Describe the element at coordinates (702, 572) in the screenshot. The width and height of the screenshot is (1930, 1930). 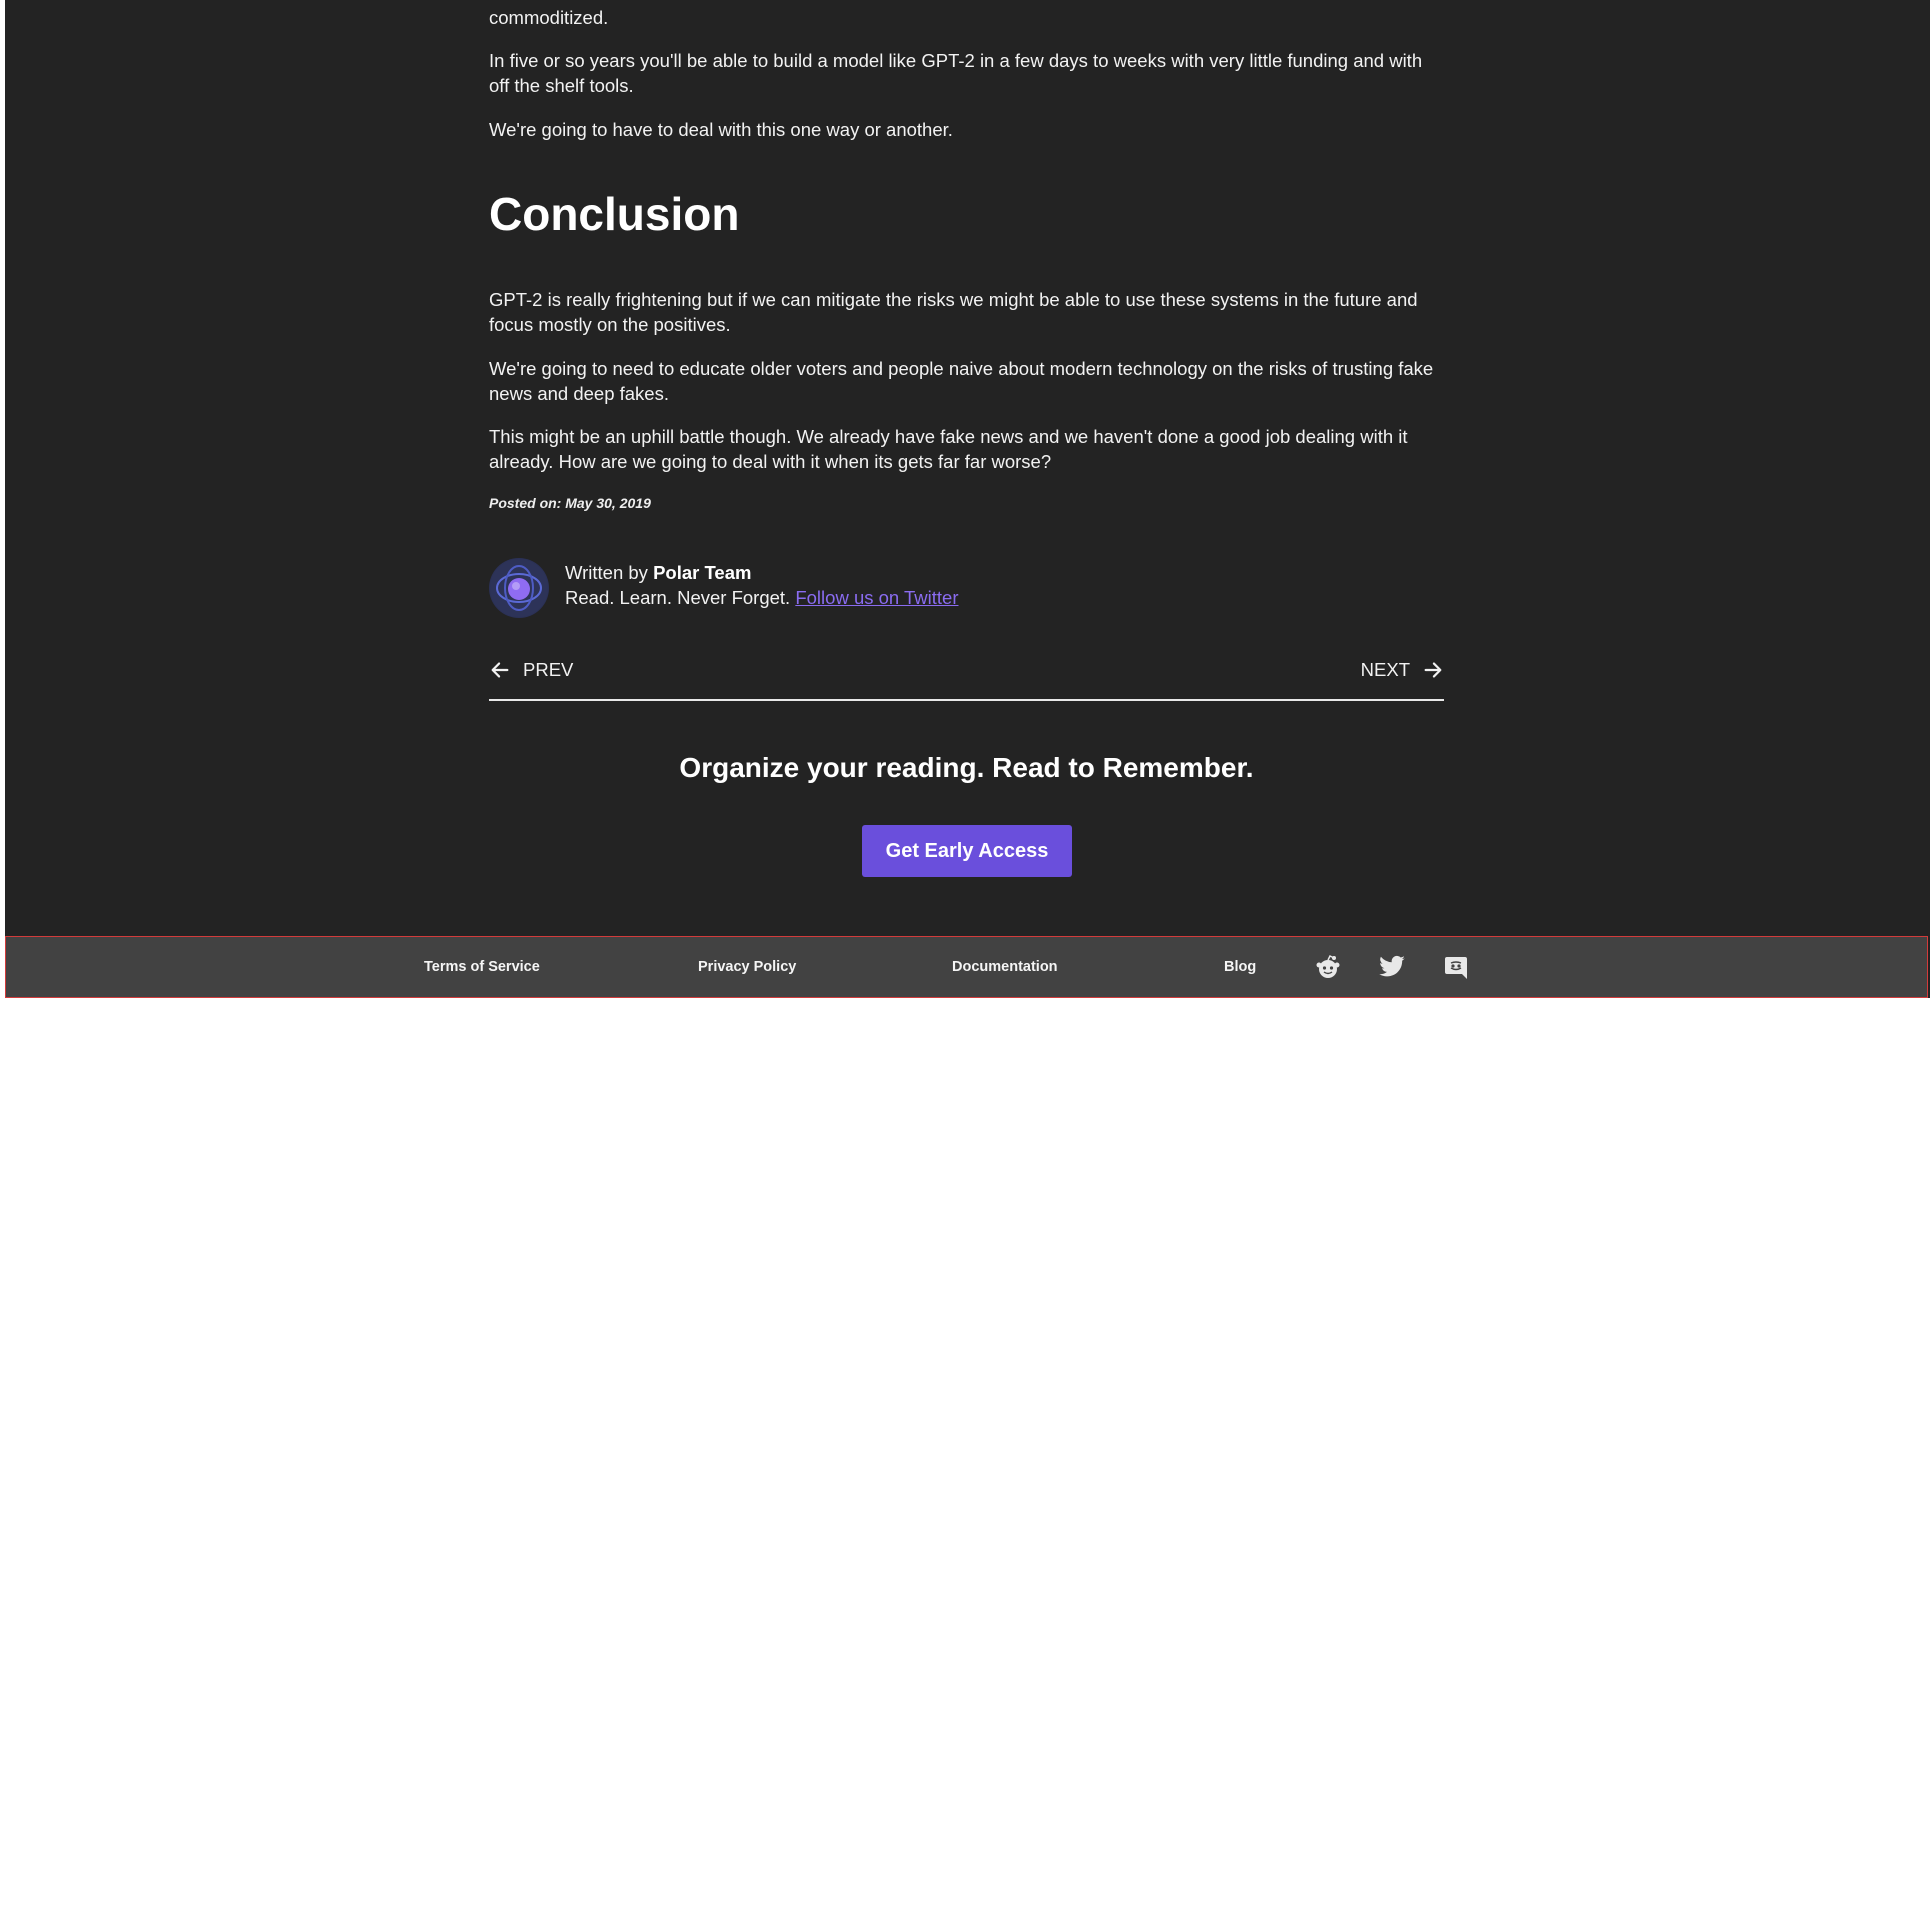
I see `author-name: Polar Team` at that location.